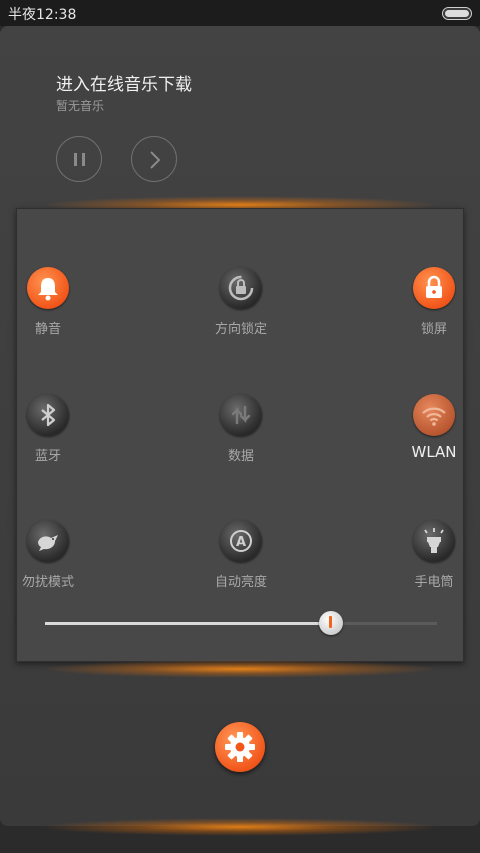 This screenshot has height=853, width=480. Describe the element at coordinates (48, 288) in the screenshot. I see `bell-icon` at that location.